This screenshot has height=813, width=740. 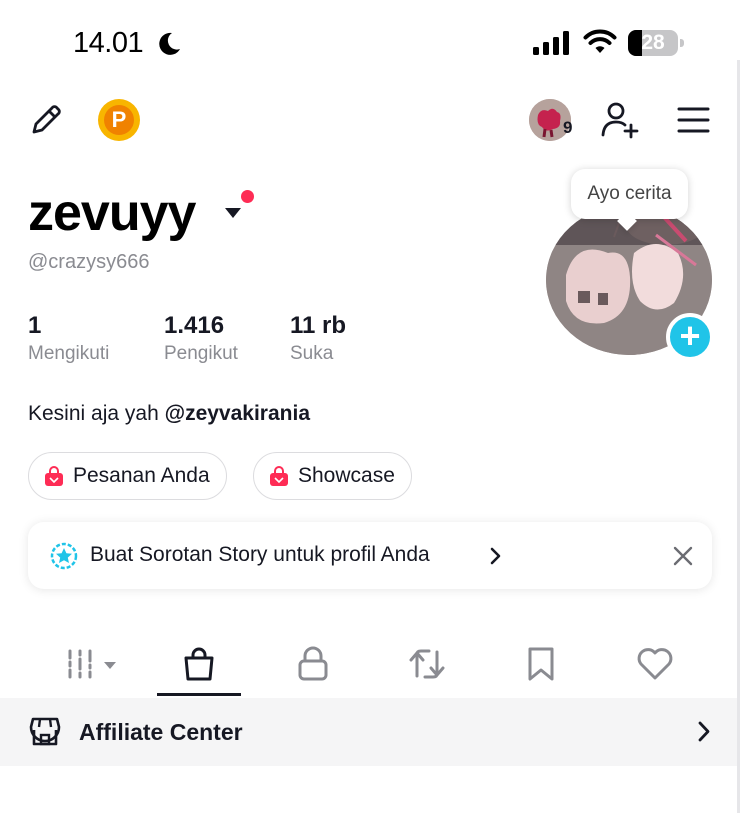 I want to click on tab-favorites, so click(x=541, y=664).